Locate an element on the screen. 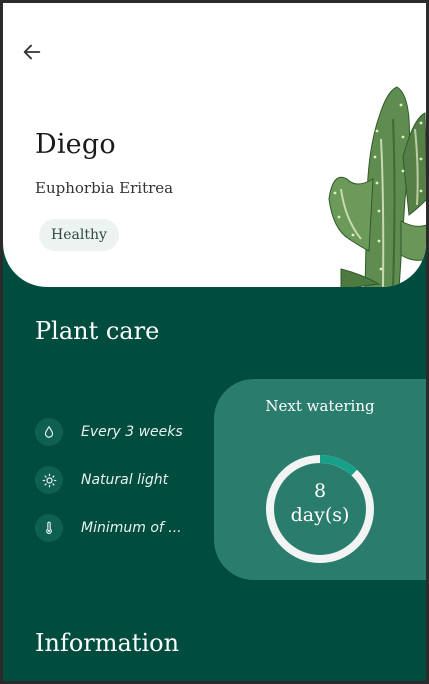  plant-photo is located at coordinates (377, 186).